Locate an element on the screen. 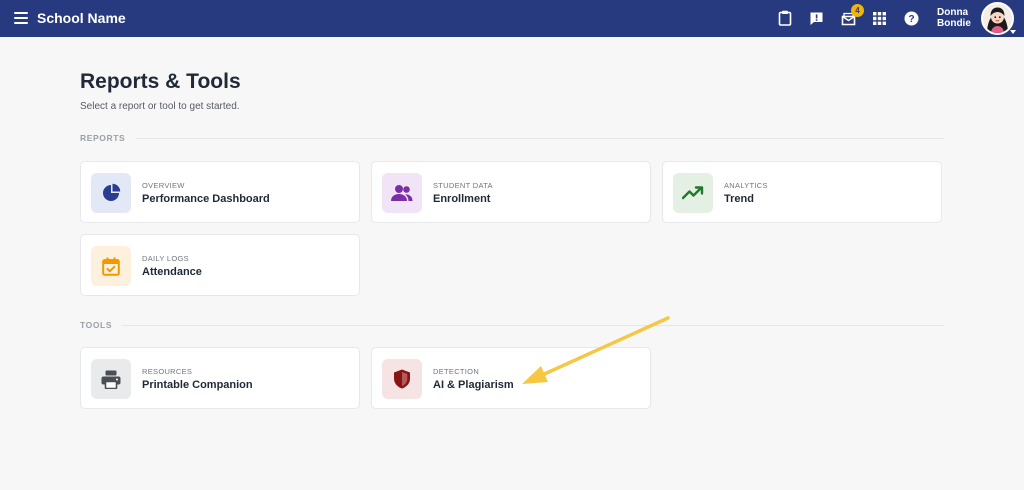 The width and height of the screenshot is (1024, 490). pie-chart-icon is located at coordinates (111, 193).